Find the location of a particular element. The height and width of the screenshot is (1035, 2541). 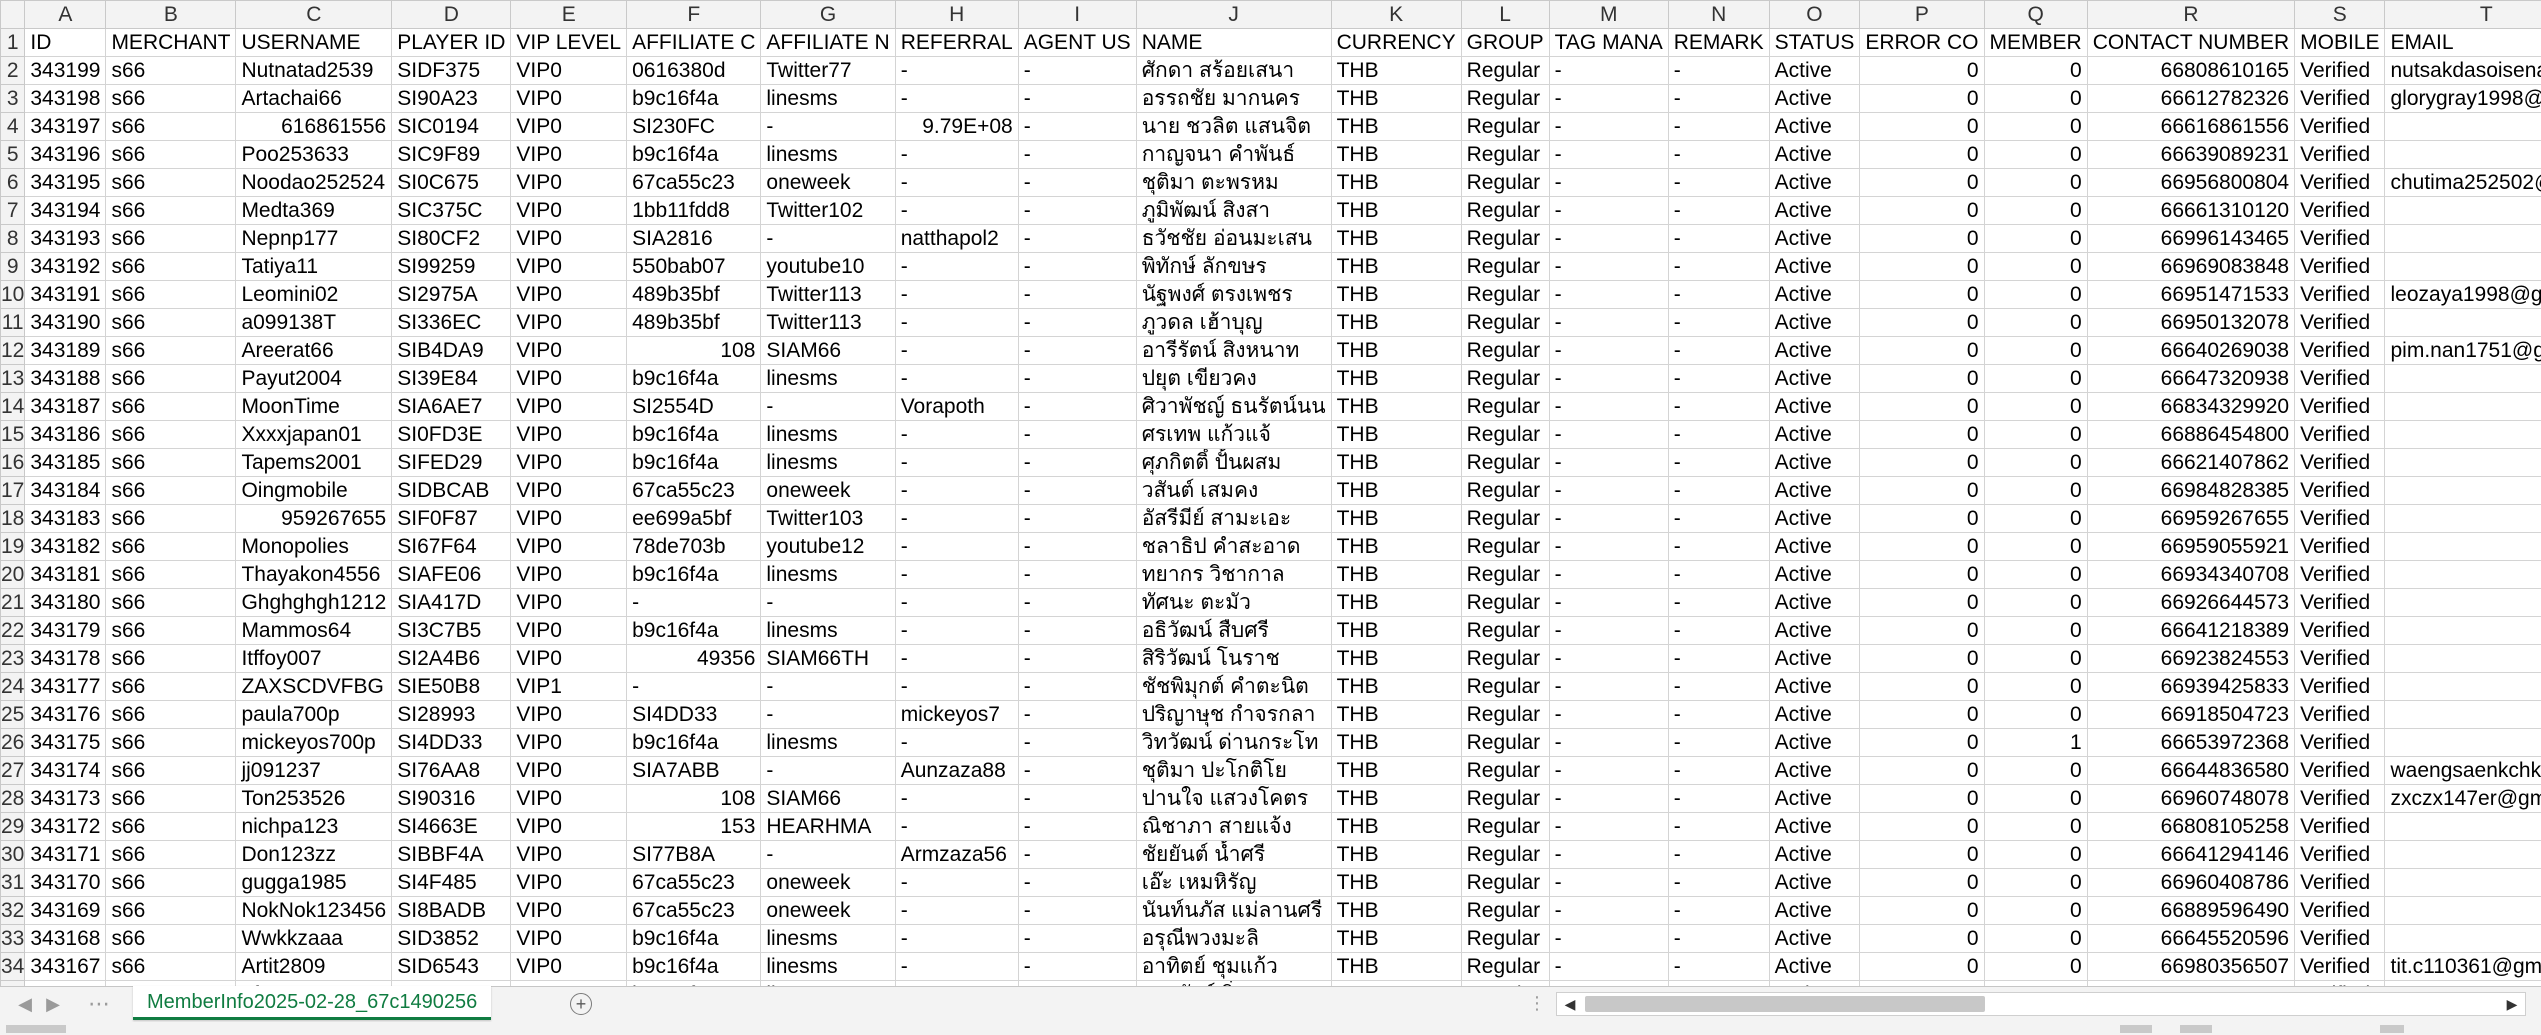

column-header-q: Q is located at coordinates (2035, 14).